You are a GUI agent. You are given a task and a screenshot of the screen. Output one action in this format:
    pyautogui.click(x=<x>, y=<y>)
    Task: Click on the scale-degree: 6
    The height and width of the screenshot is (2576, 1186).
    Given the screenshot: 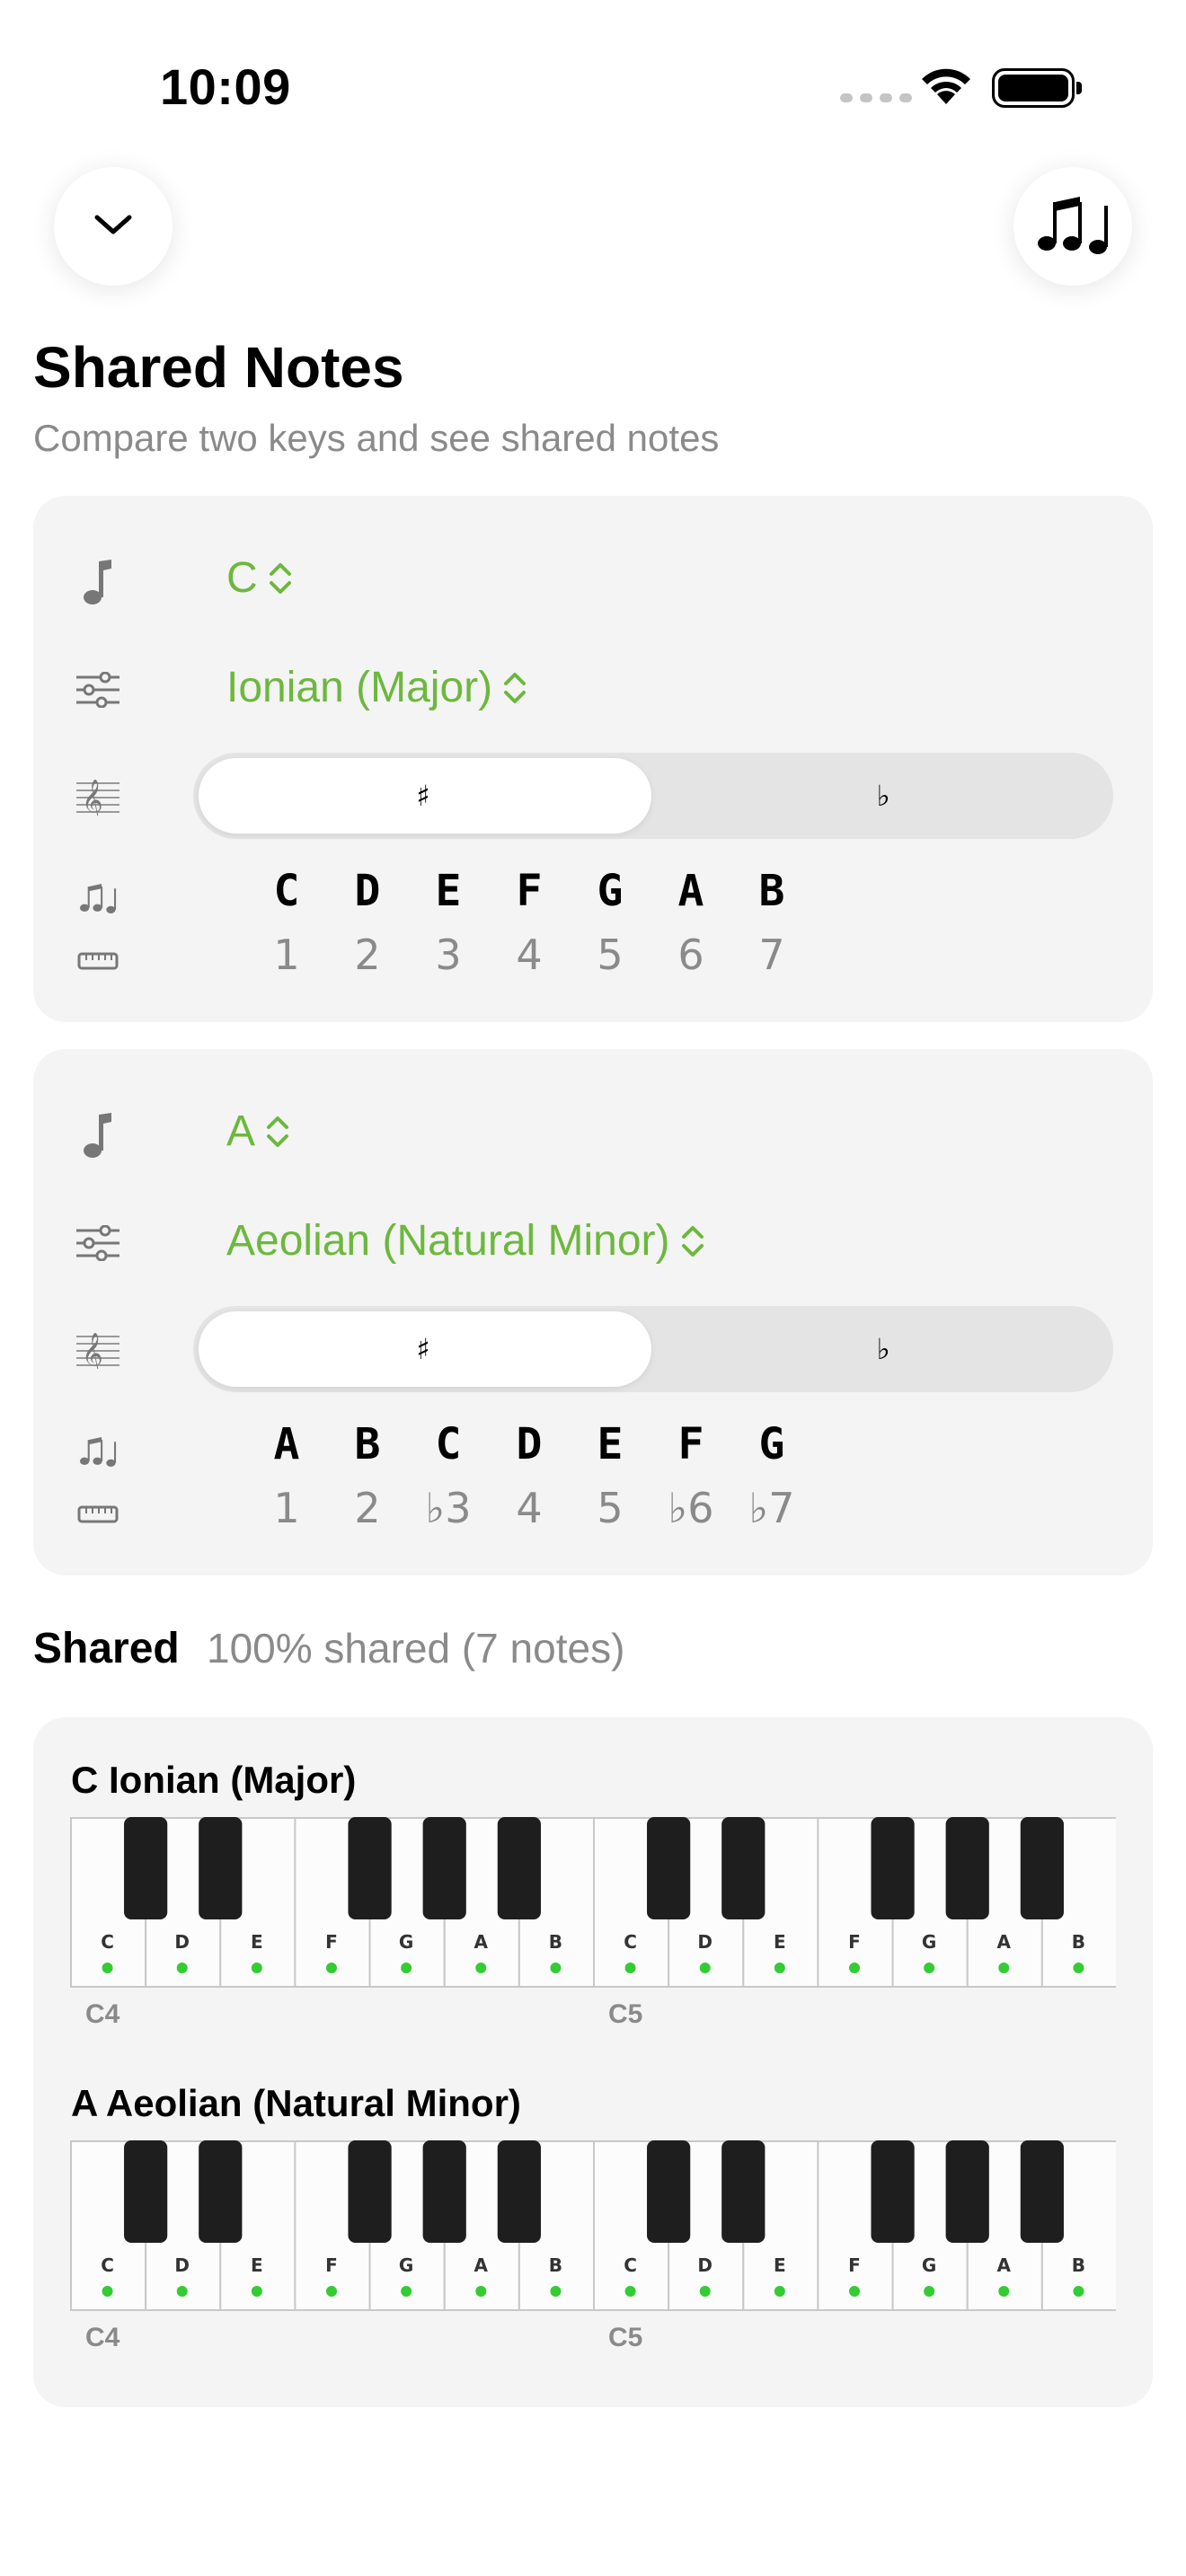 What is the action you would take?
    pyautogui.click(x=690, y=955)
    